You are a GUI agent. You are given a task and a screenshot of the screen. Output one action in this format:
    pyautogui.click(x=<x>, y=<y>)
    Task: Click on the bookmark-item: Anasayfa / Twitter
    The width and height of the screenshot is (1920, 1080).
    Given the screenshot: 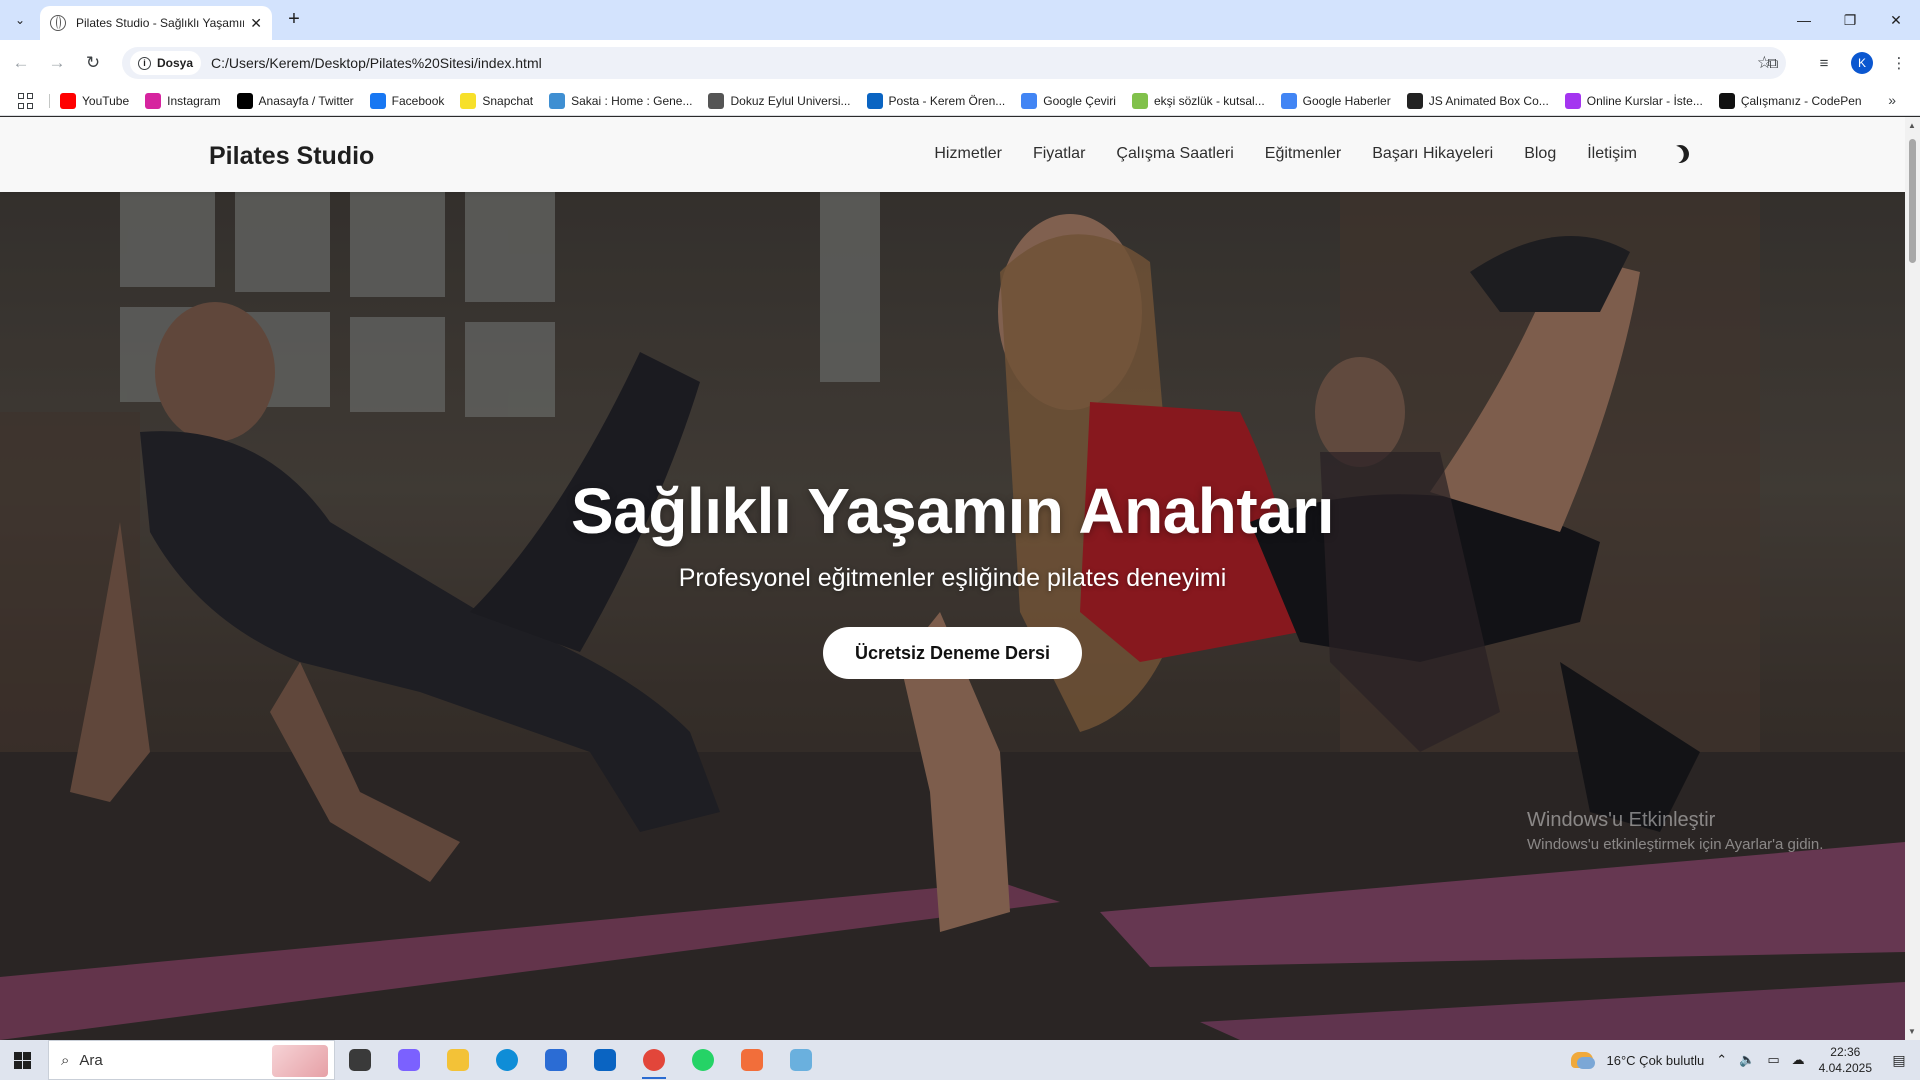 What is the action you would take?
    pyautogui.click(x=295, y=101)
    